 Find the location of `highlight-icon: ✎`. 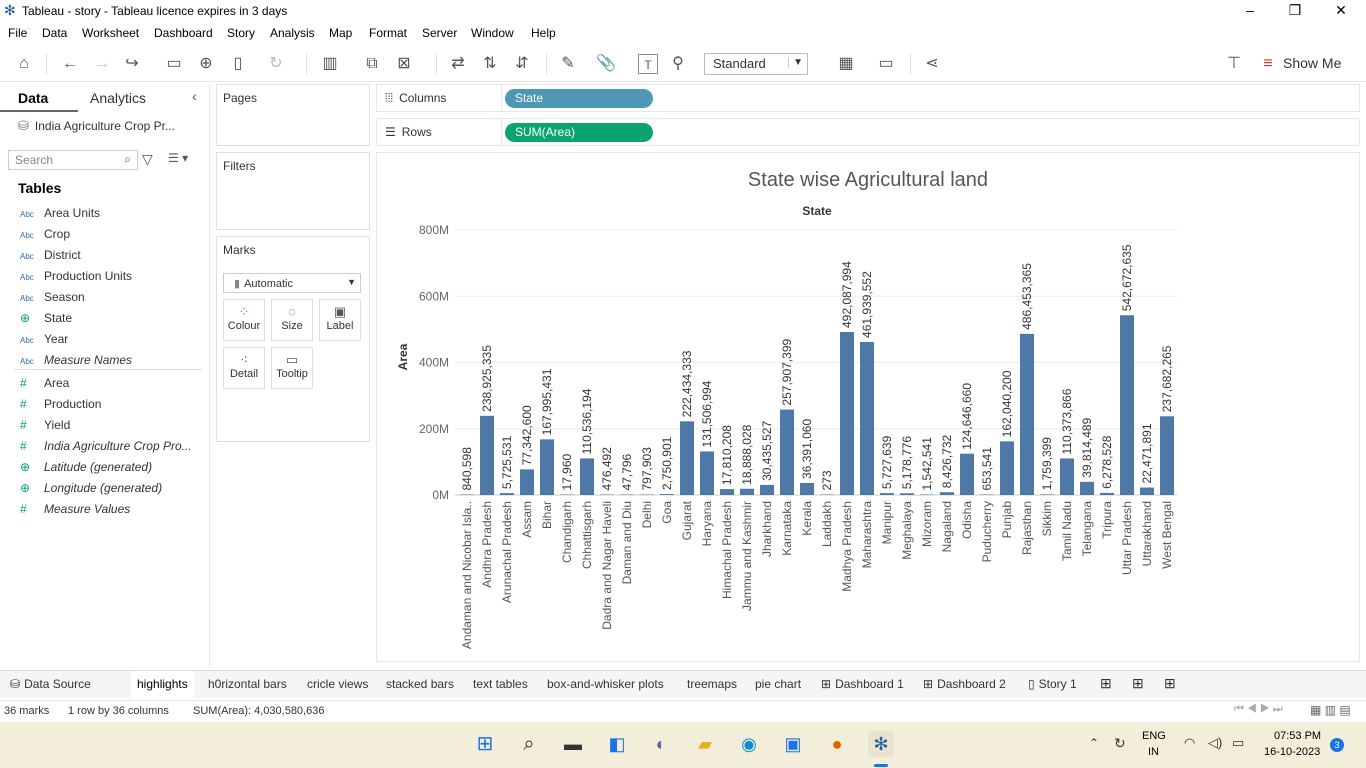

highlight-icon: ✎ is located at coordinates (568, 64).